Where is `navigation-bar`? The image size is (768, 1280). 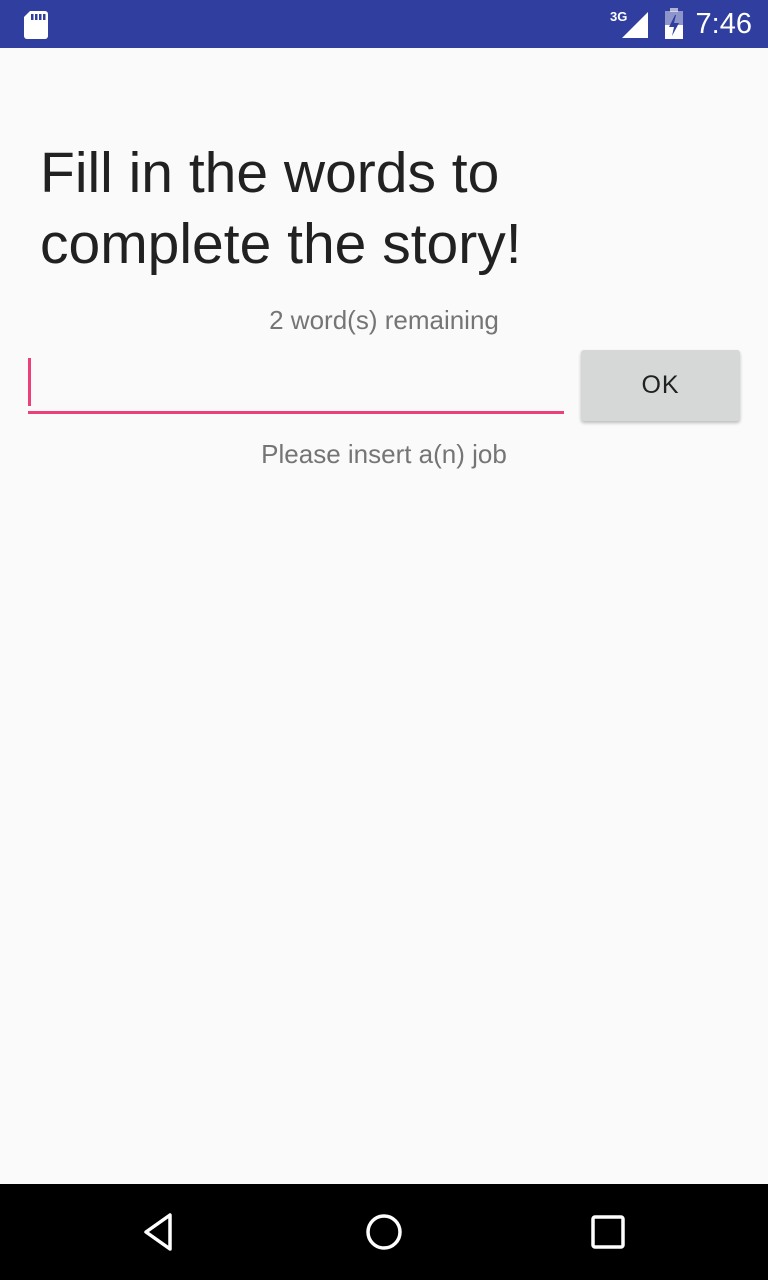 navigation-bar is located at coordinates (384, 1232).